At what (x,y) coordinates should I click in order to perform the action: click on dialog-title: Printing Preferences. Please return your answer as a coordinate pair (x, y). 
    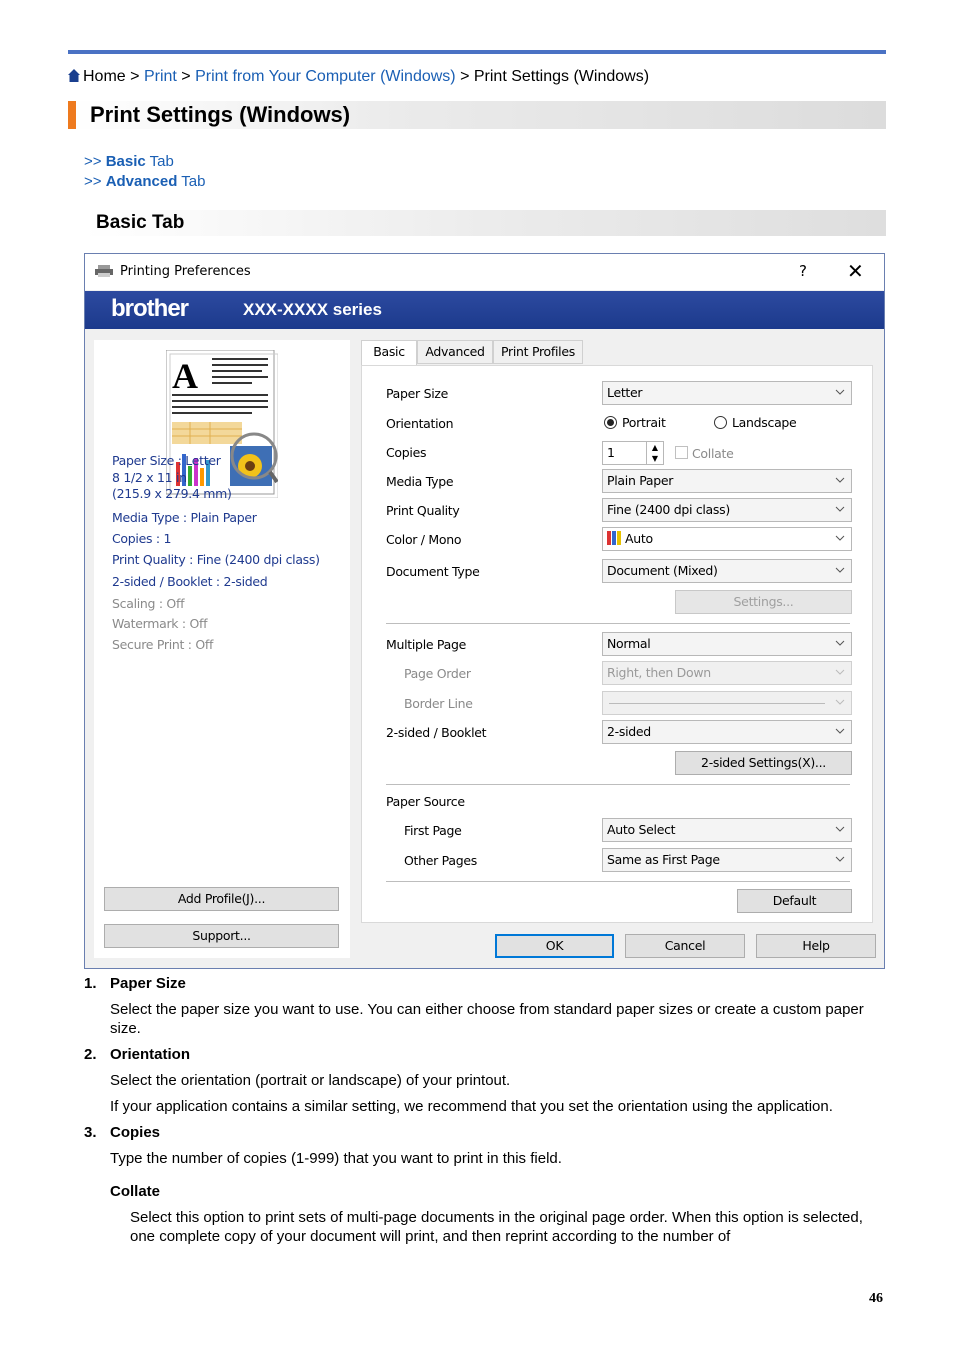
    Looking at the image, I should click on (185, 271).